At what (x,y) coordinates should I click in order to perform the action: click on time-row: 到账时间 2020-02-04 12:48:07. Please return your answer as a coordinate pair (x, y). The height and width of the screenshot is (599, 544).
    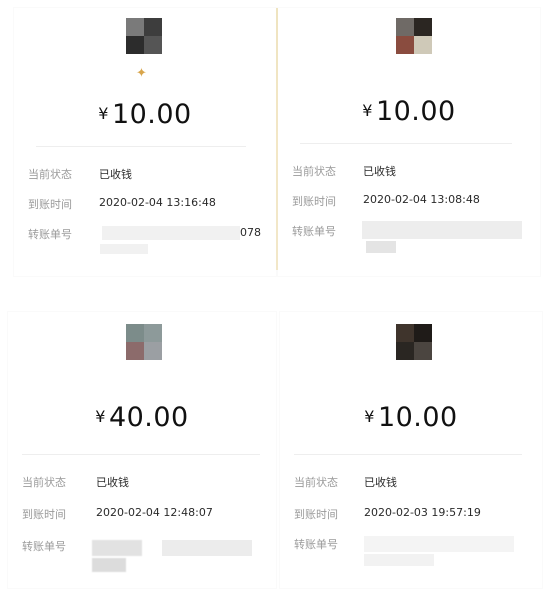
    Looking at the image, I should click on (142, 515).